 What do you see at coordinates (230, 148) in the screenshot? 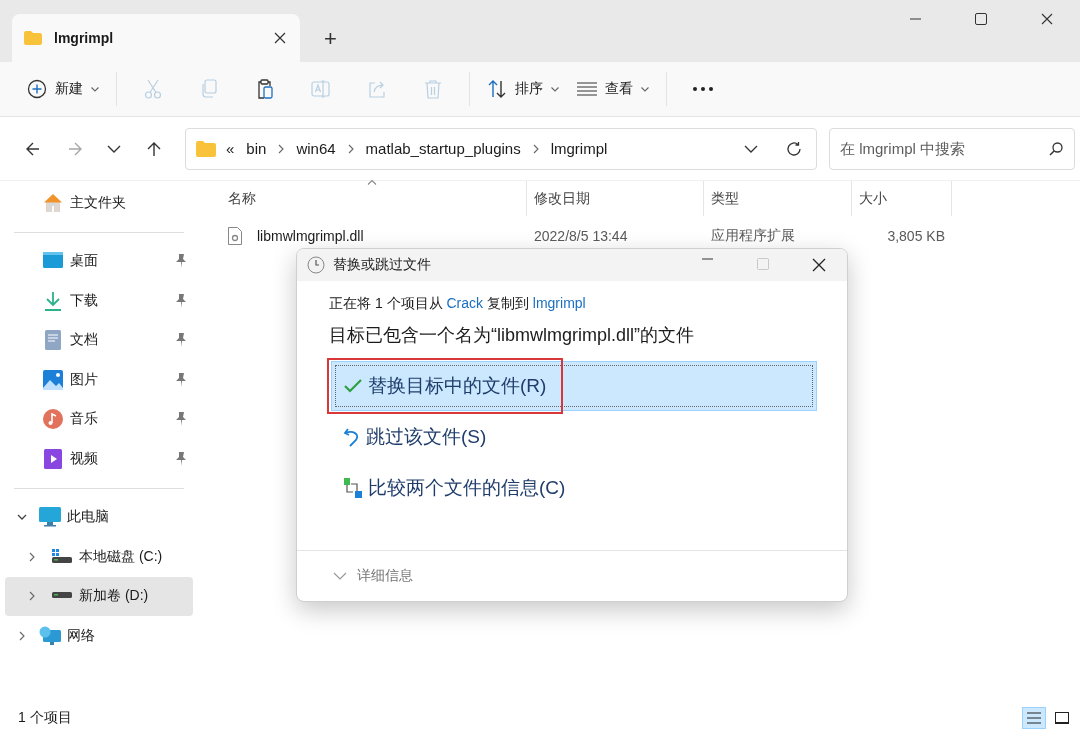
I see `breadcrumb-overflow: «` at bounding box center [230, 148].